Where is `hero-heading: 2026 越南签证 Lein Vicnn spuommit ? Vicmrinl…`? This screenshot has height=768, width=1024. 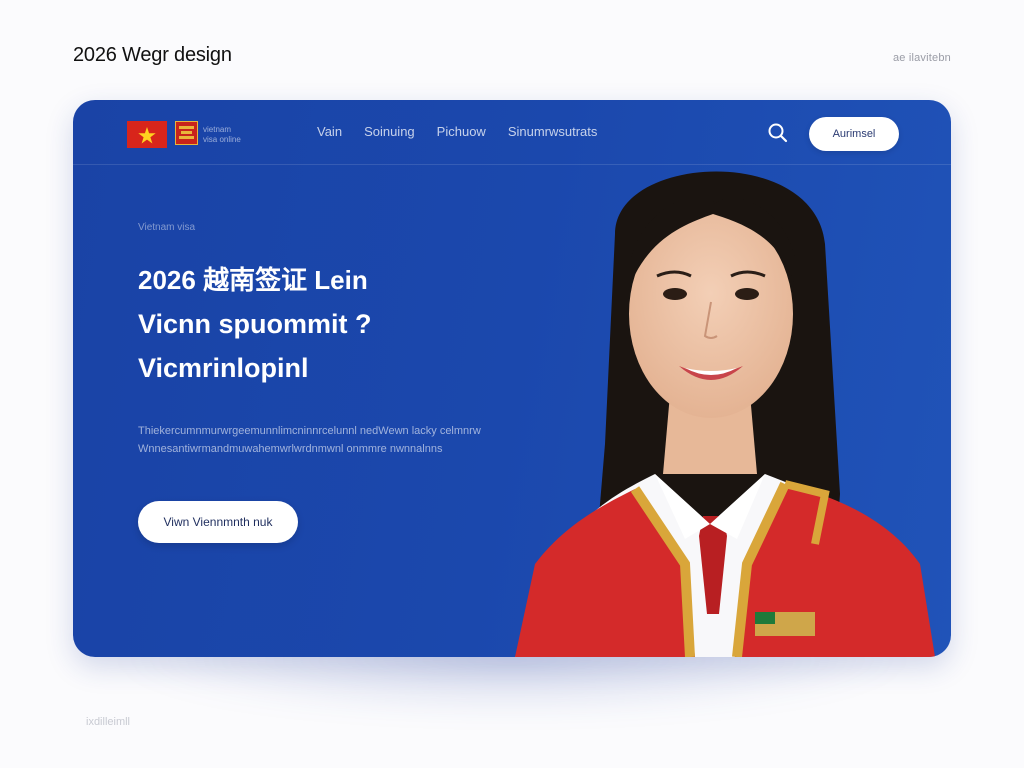
hero-heading: 2026 越南签证 Lein Vicnn spuommit ? Vicmrinl… is located at coordinates (338, 324).